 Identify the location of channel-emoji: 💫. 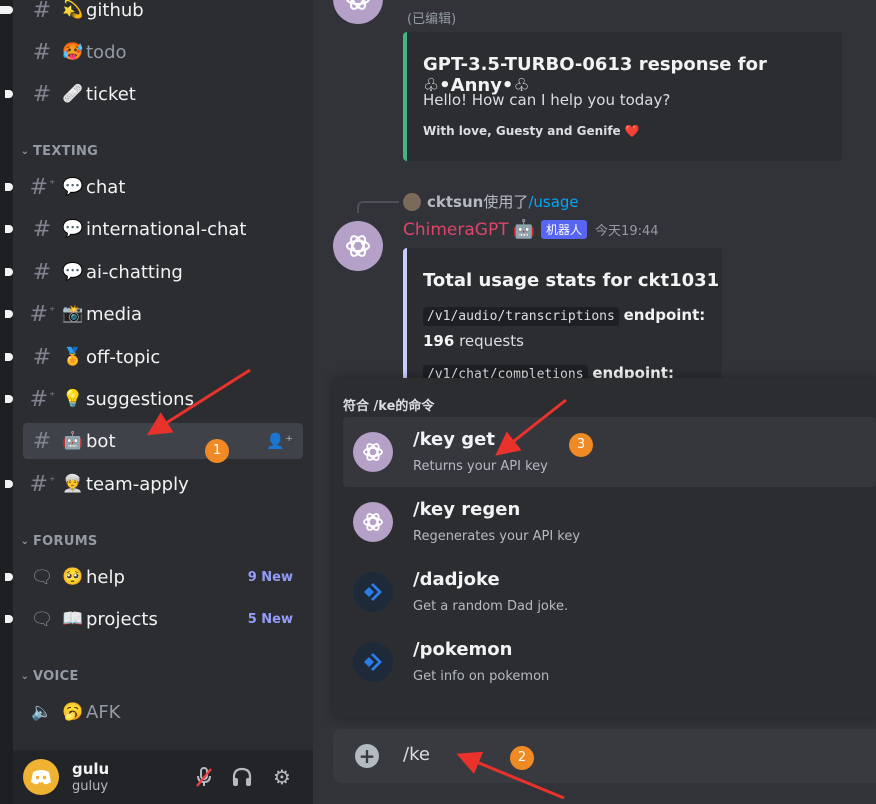
(73, 10).